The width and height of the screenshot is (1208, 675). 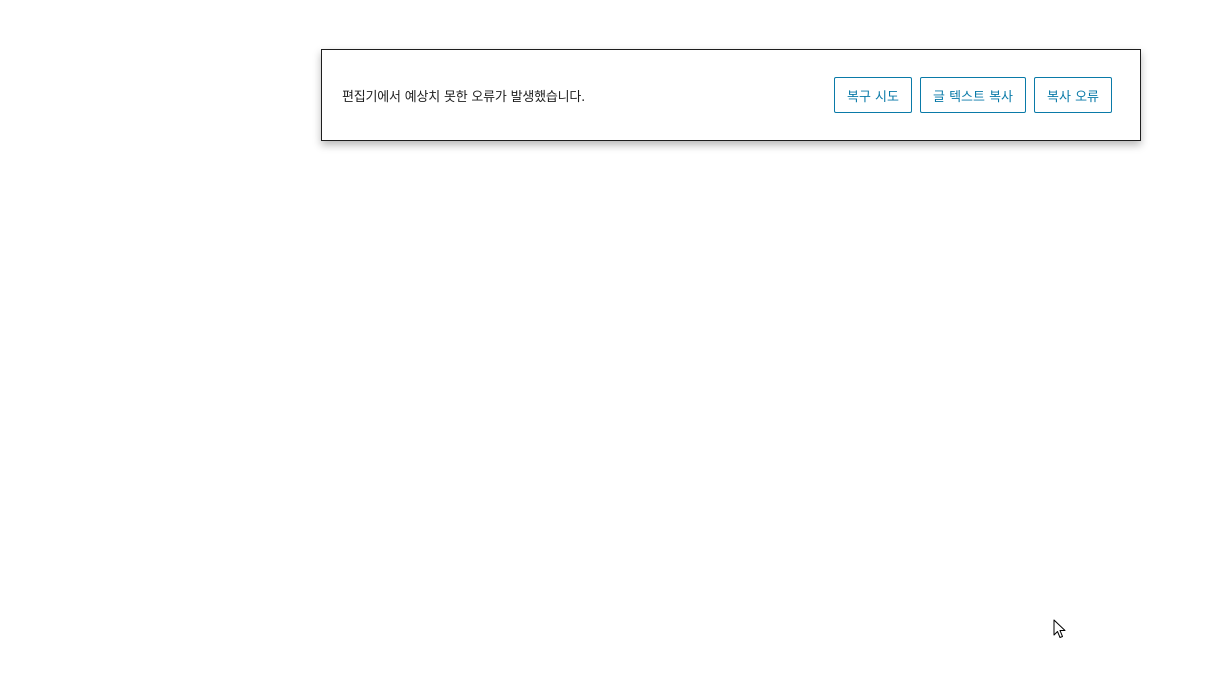 What do you see at coordinates (873, 95) in the screenshot?
I see `attempt-recovery-button: 복구 시도` at bounding box center [873, 95].